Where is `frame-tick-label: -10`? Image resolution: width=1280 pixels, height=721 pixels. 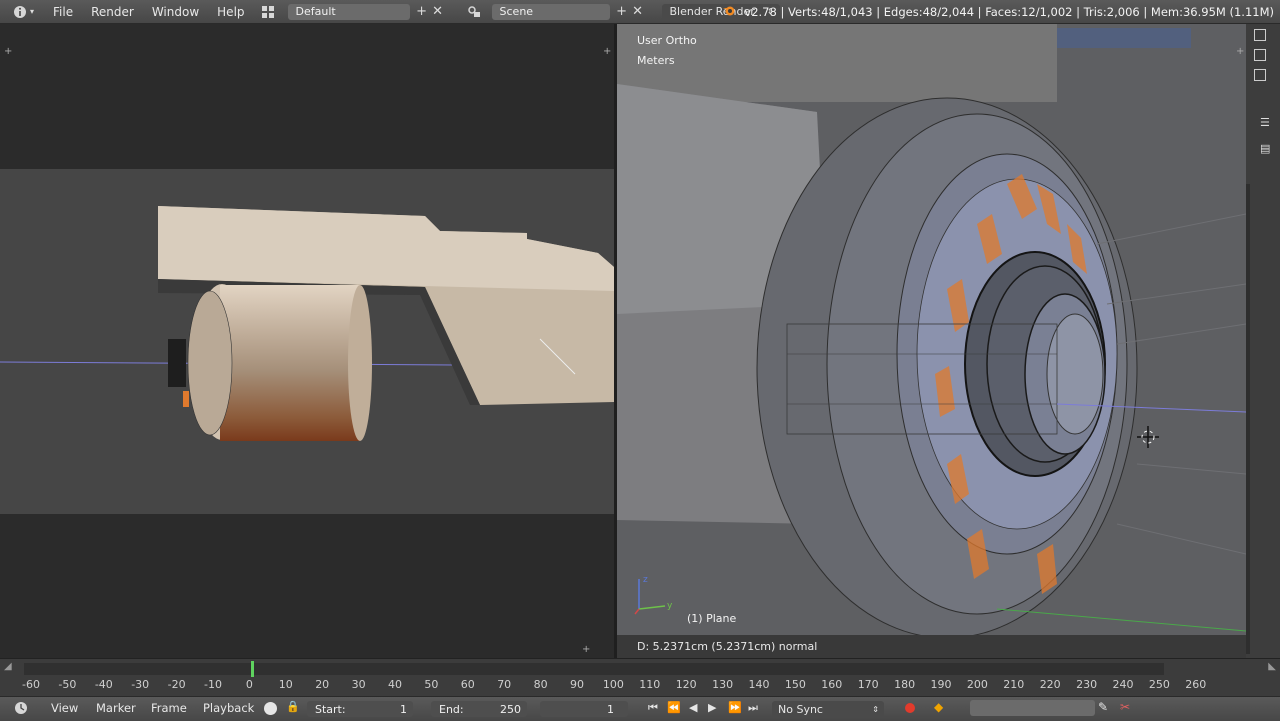
frame-tick-label: -10 is located at coordinates (213, 684).